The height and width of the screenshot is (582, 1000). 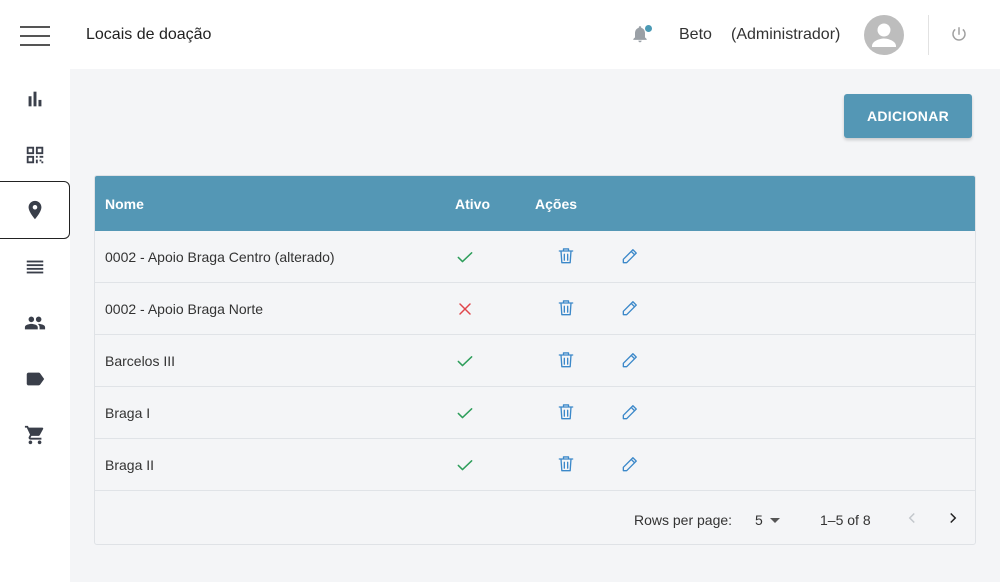 What do you see at coordinates (775, 520) in the screenshot?
I see `caret-down-icon` at bounding box center [775, 520].